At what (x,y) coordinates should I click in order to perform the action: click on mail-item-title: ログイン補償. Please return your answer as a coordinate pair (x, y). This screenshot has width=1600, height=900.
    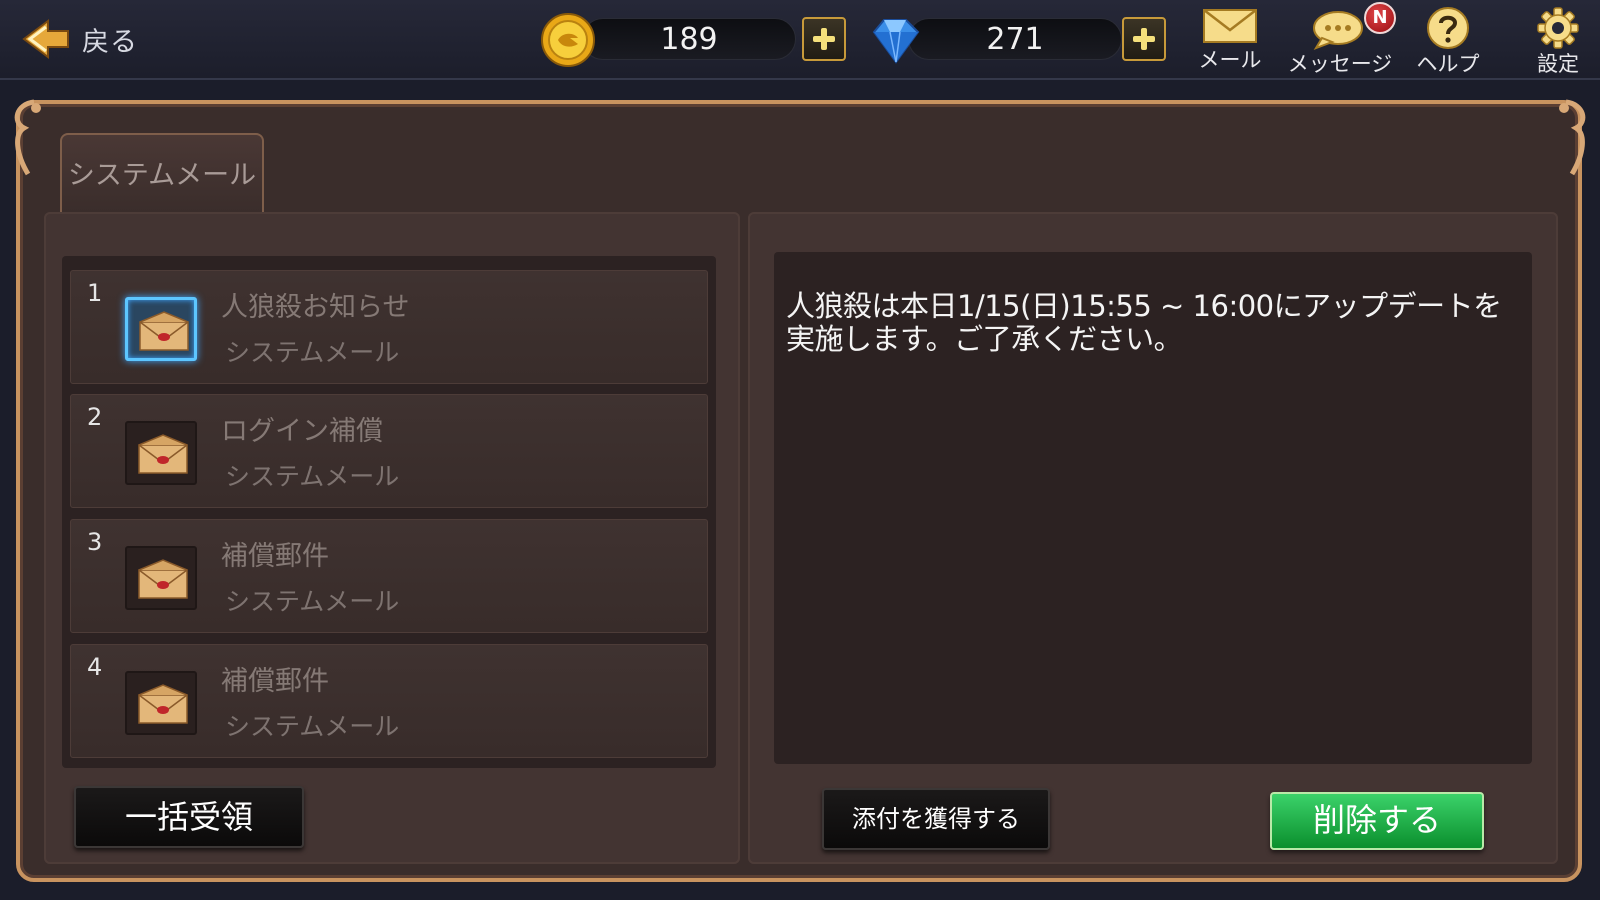
    Looking at the image, I should click on (302, 431).